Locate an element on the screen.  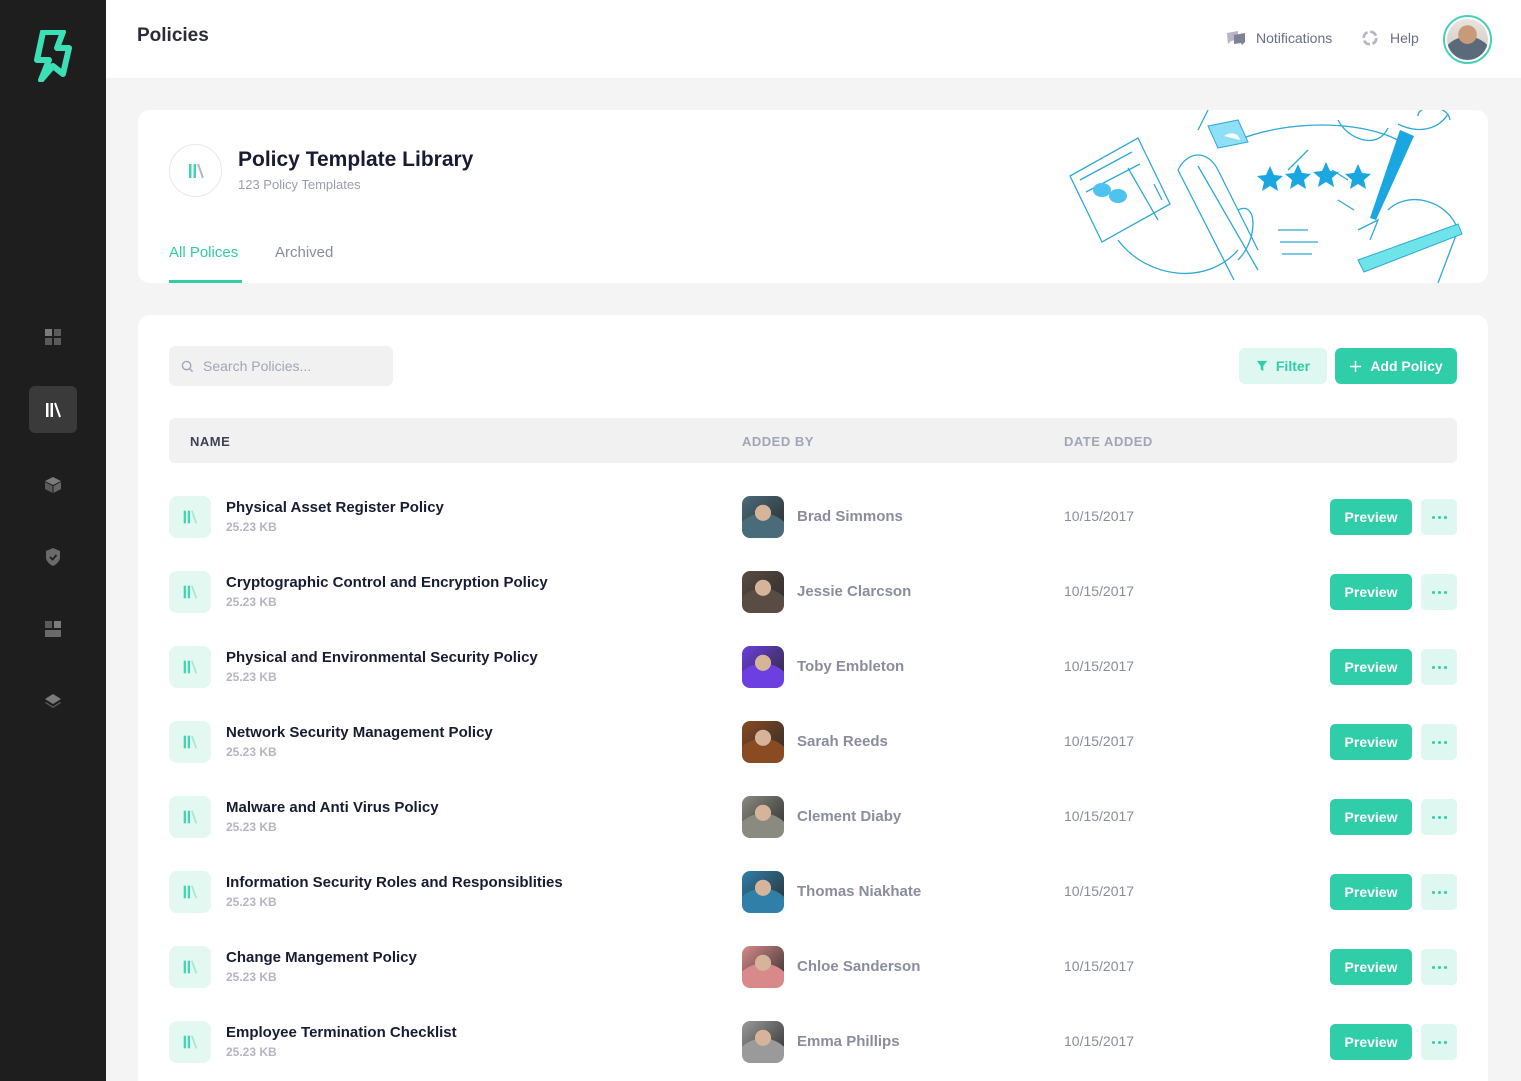
sidebar-item-layers is located at coordinates (53, 700).